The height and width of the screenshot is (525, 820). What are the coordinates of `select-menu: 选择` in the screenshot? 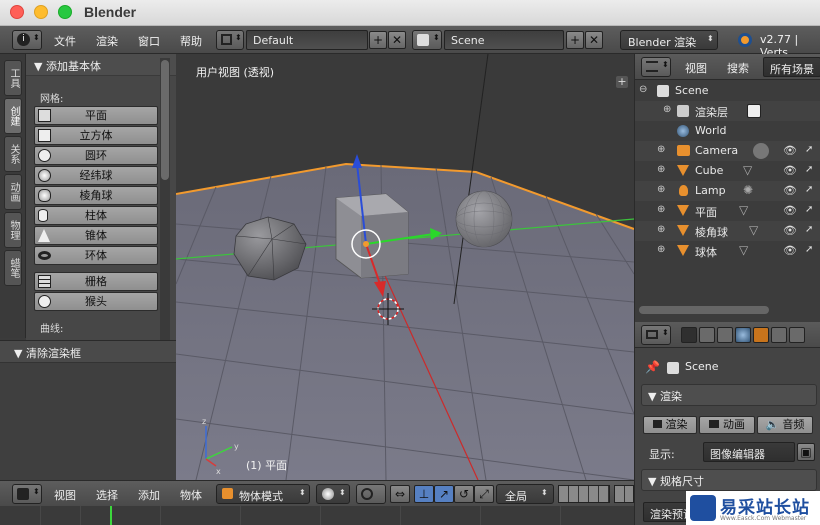 It's located at (107, 495).